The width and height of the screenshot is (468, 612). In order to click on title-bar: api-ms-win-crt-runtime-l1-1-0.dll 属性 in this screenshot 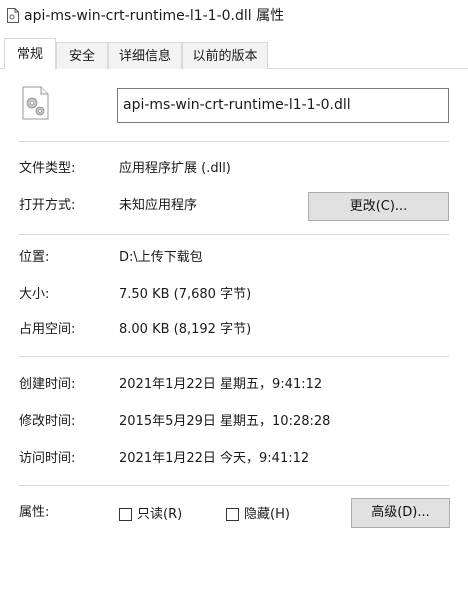, I will do `click(234, 17)`.